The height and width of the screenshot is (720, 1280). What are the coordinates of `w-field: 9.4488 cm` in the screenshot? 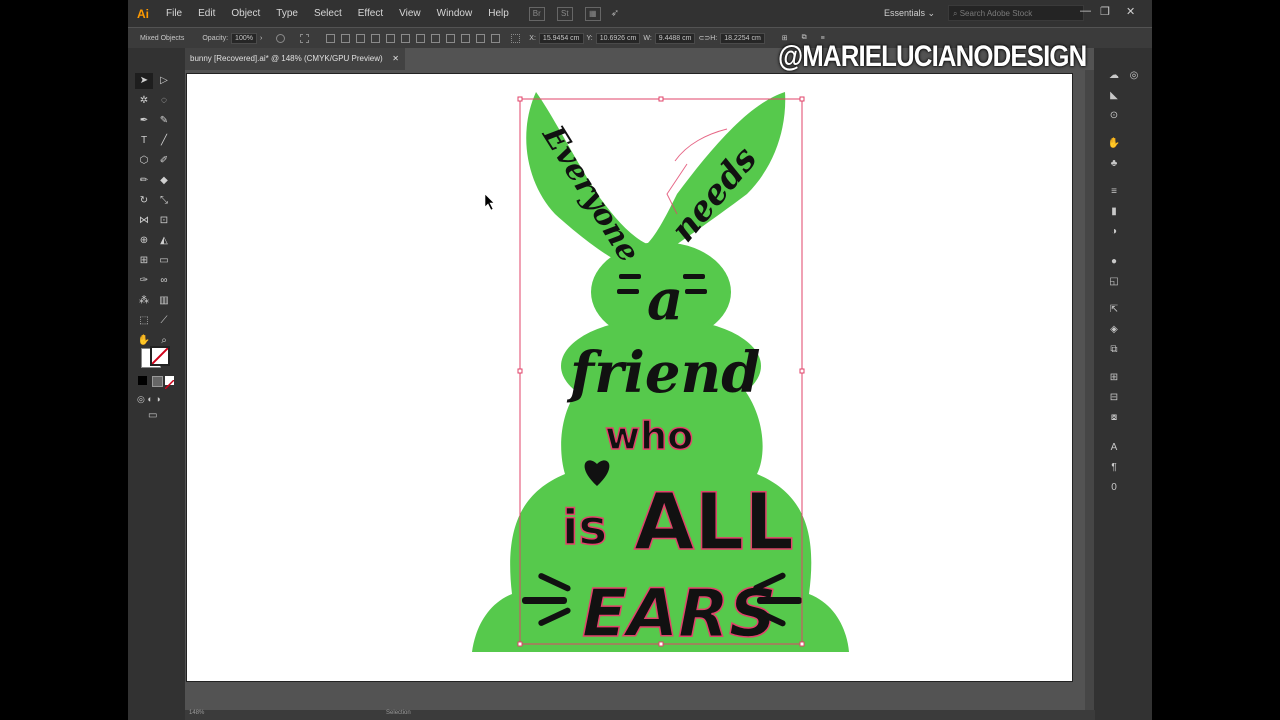 It's located at (675, 38).